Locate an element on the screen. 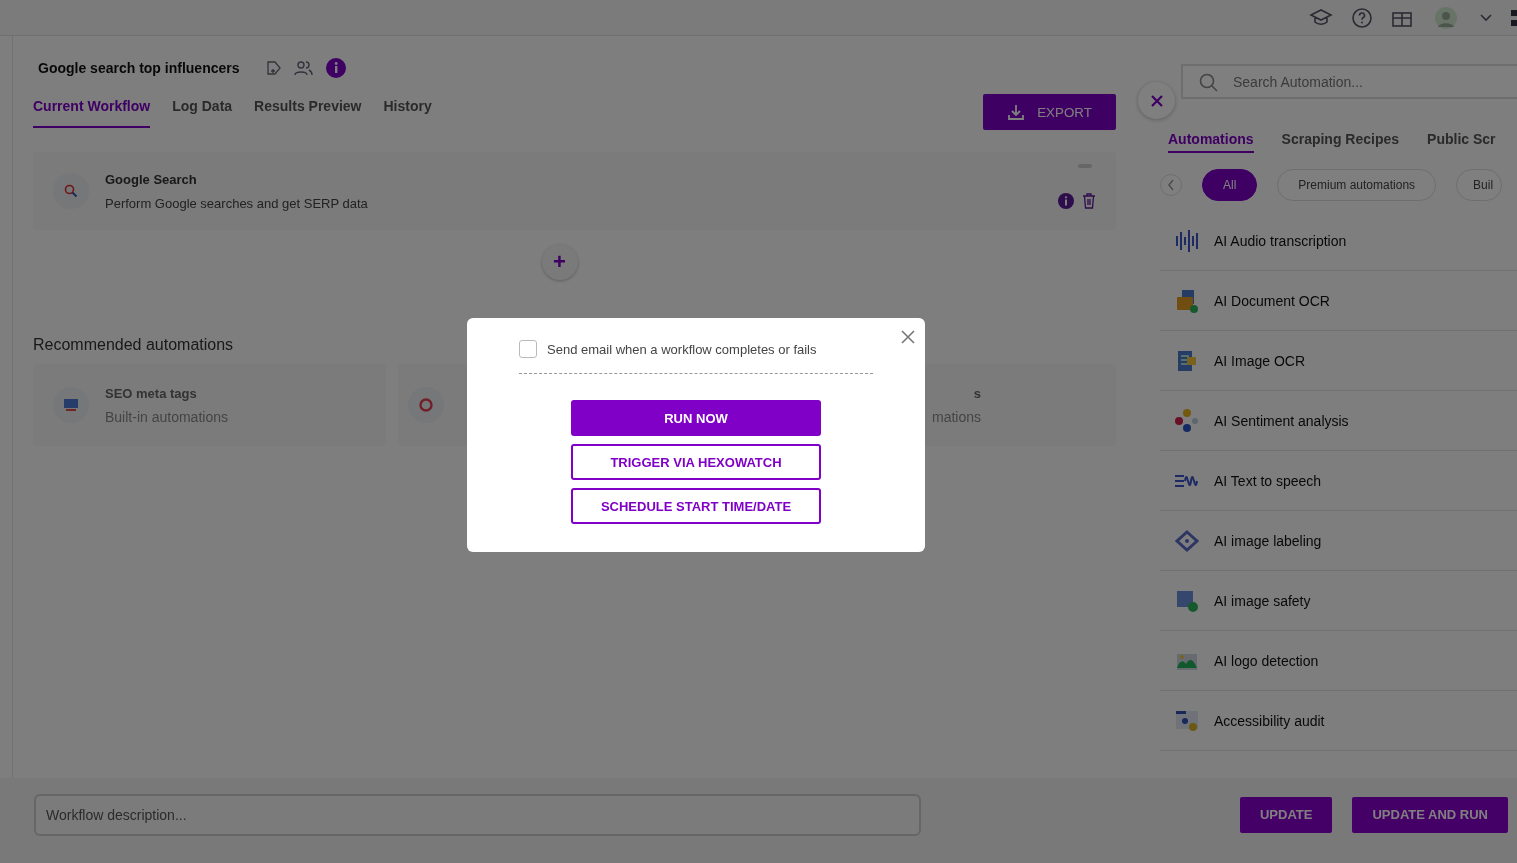 Image resolution: width=1517 pixels, height=863 pixels. tab: Scraping Recipes is located at coordinates (1340, 142).